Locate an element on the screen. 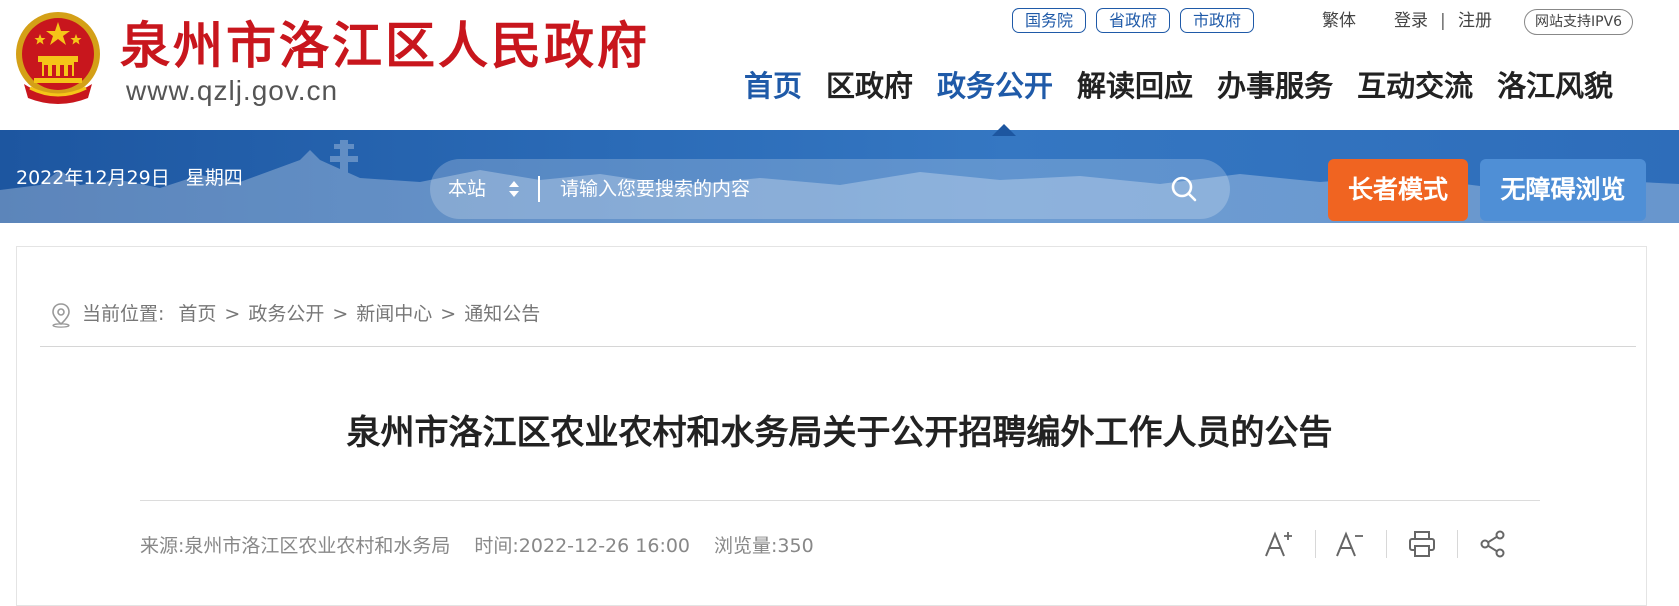 This screenshot has width=1679, height=606. nav-district-gov: 区政府 is located at coordinates (869, 86).